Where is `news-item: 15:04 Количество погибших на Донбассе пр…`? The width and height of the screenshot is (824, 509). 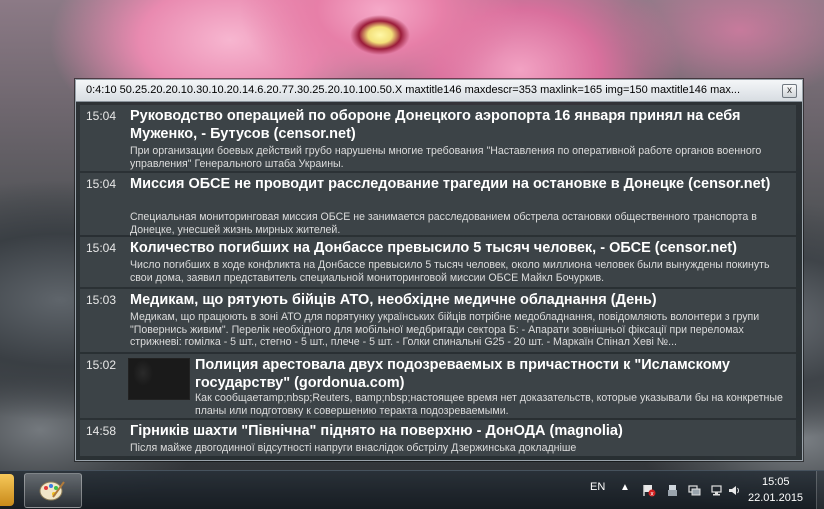
news-item: 15:04 Количество погибших на Донбассе пр… is located at coordinates (438, 262).